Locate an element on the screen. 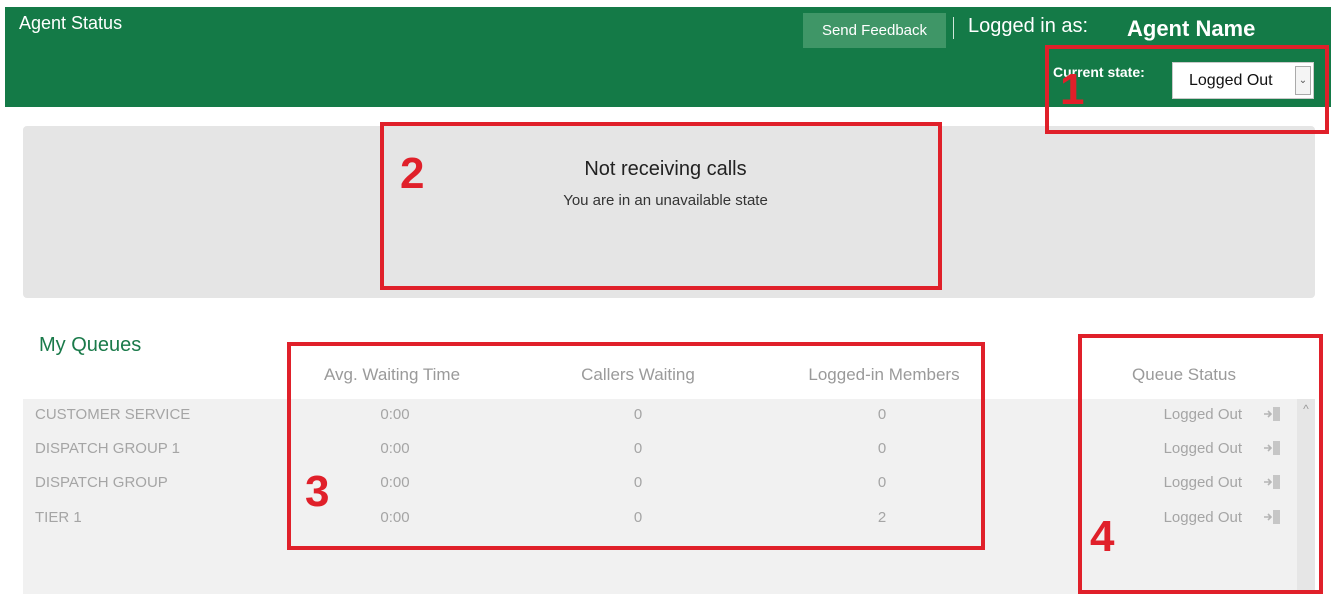 This screenshot has height=594, width=1331. queue-name: TIER 1 is located at coordinates (58, 517).